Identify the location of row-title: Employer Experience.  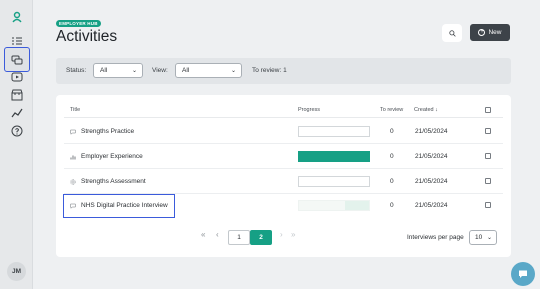
(112, 156).